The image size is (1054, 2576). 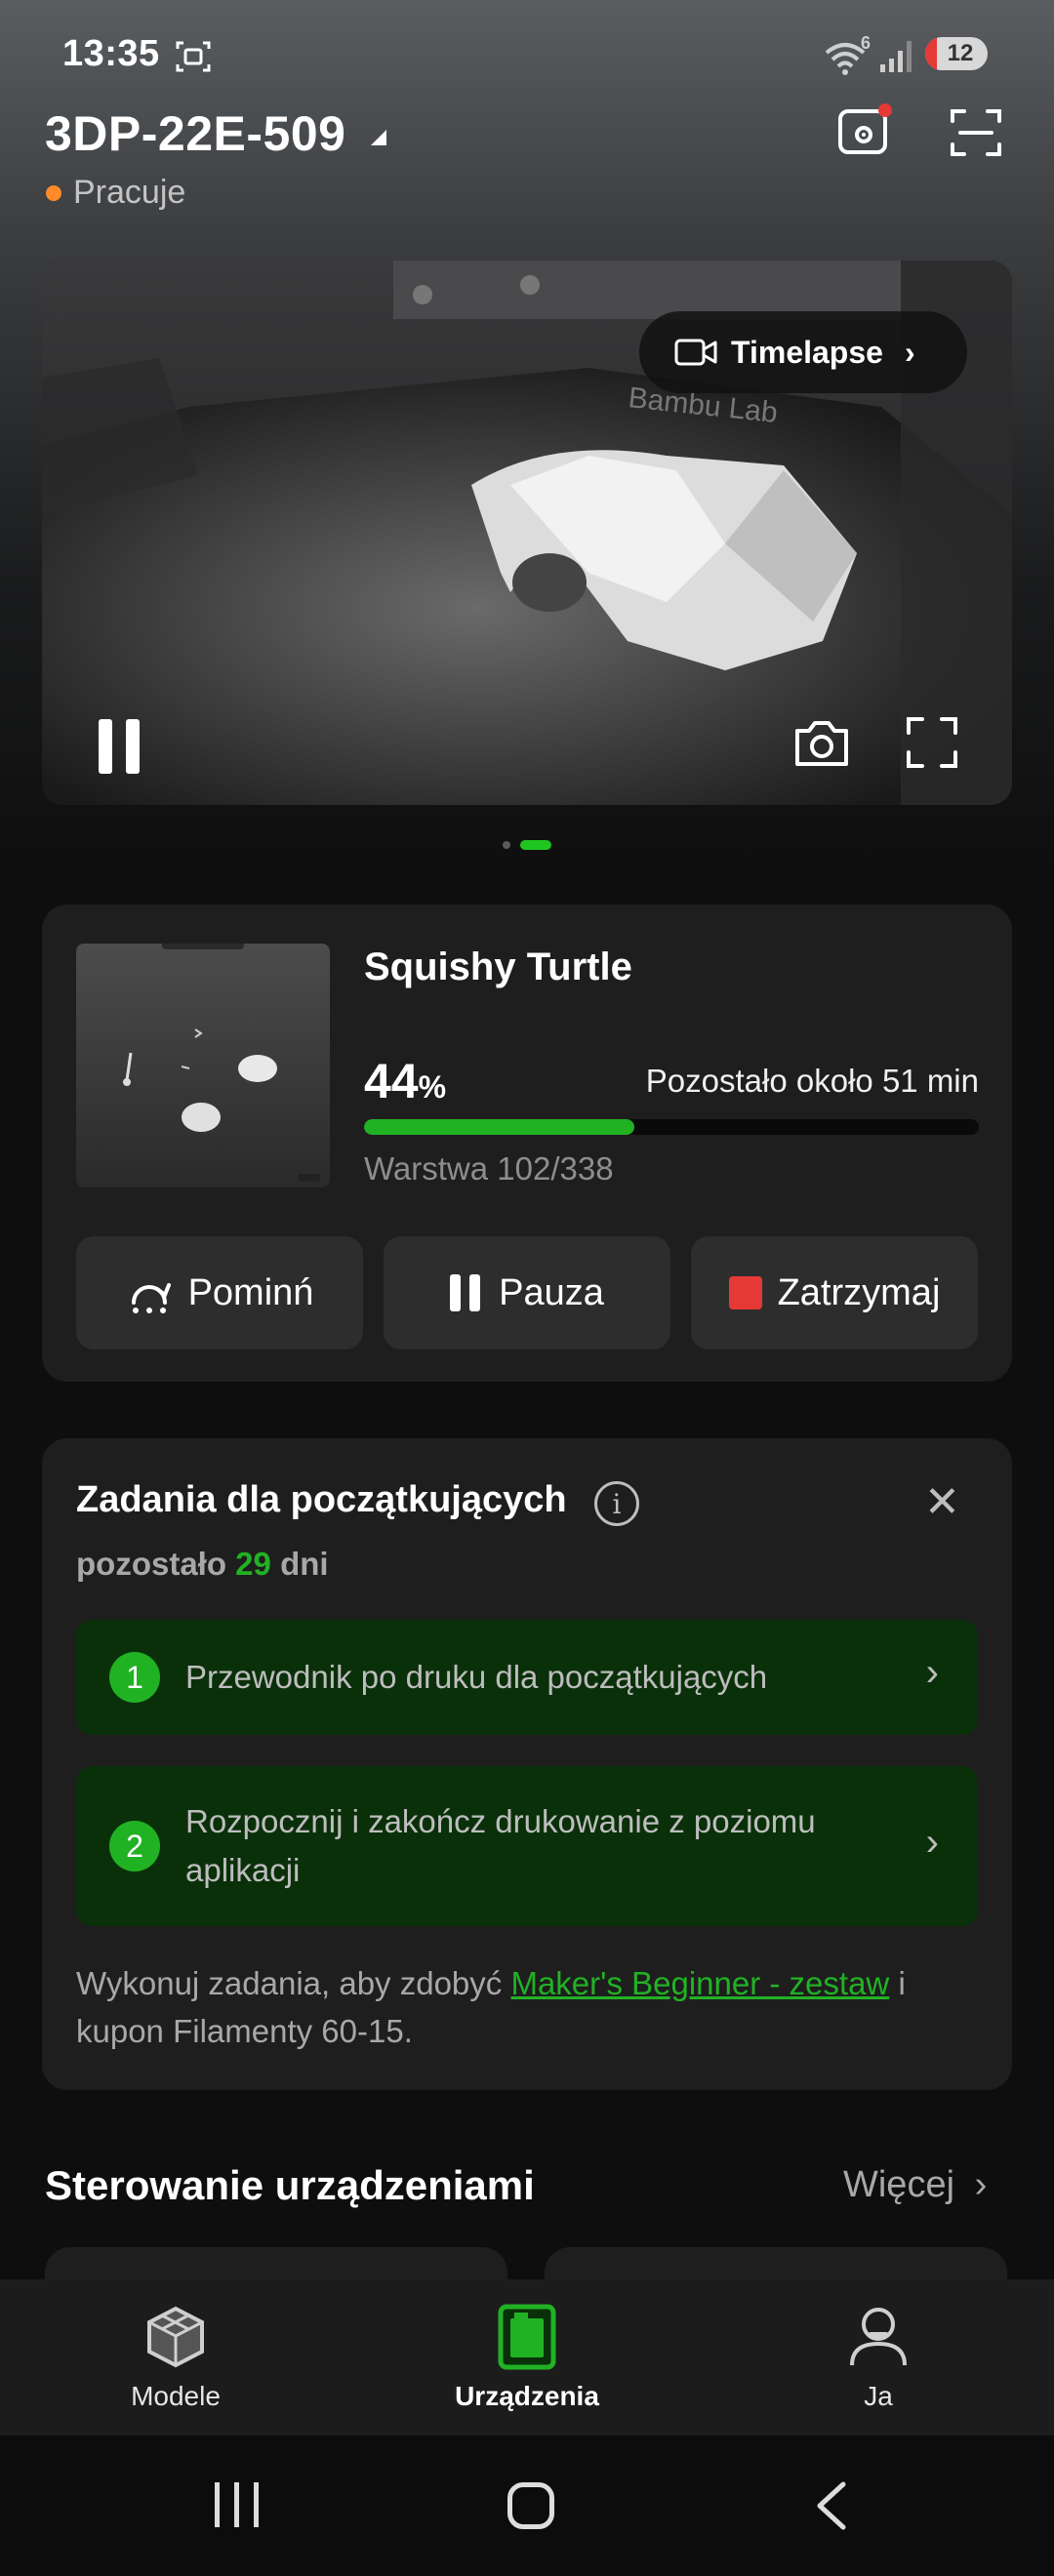 What do you see at coordinates (859, 1292) in the screenshot?
I see `stop-label: Zatrzymaj` at bounding box center [859, 1292].